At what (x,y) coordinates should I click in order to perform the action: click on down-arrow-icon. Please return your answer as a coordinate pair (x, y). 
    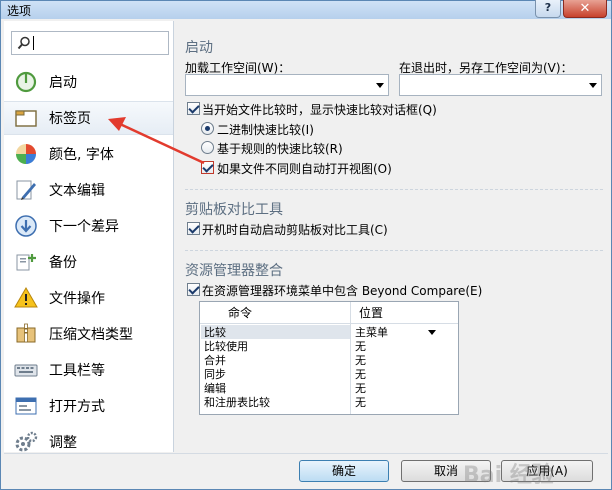
    Looking at the image, I should click on (26, 226).